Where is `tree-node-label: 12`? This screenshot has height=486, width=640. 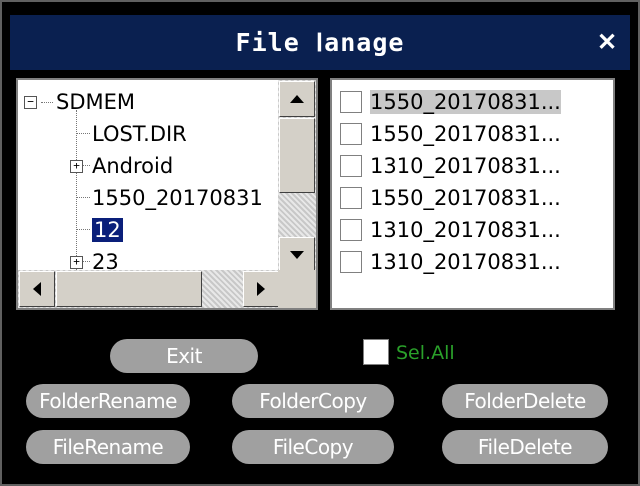
tree-node-label: 12 is located at coordinates (107, 230).